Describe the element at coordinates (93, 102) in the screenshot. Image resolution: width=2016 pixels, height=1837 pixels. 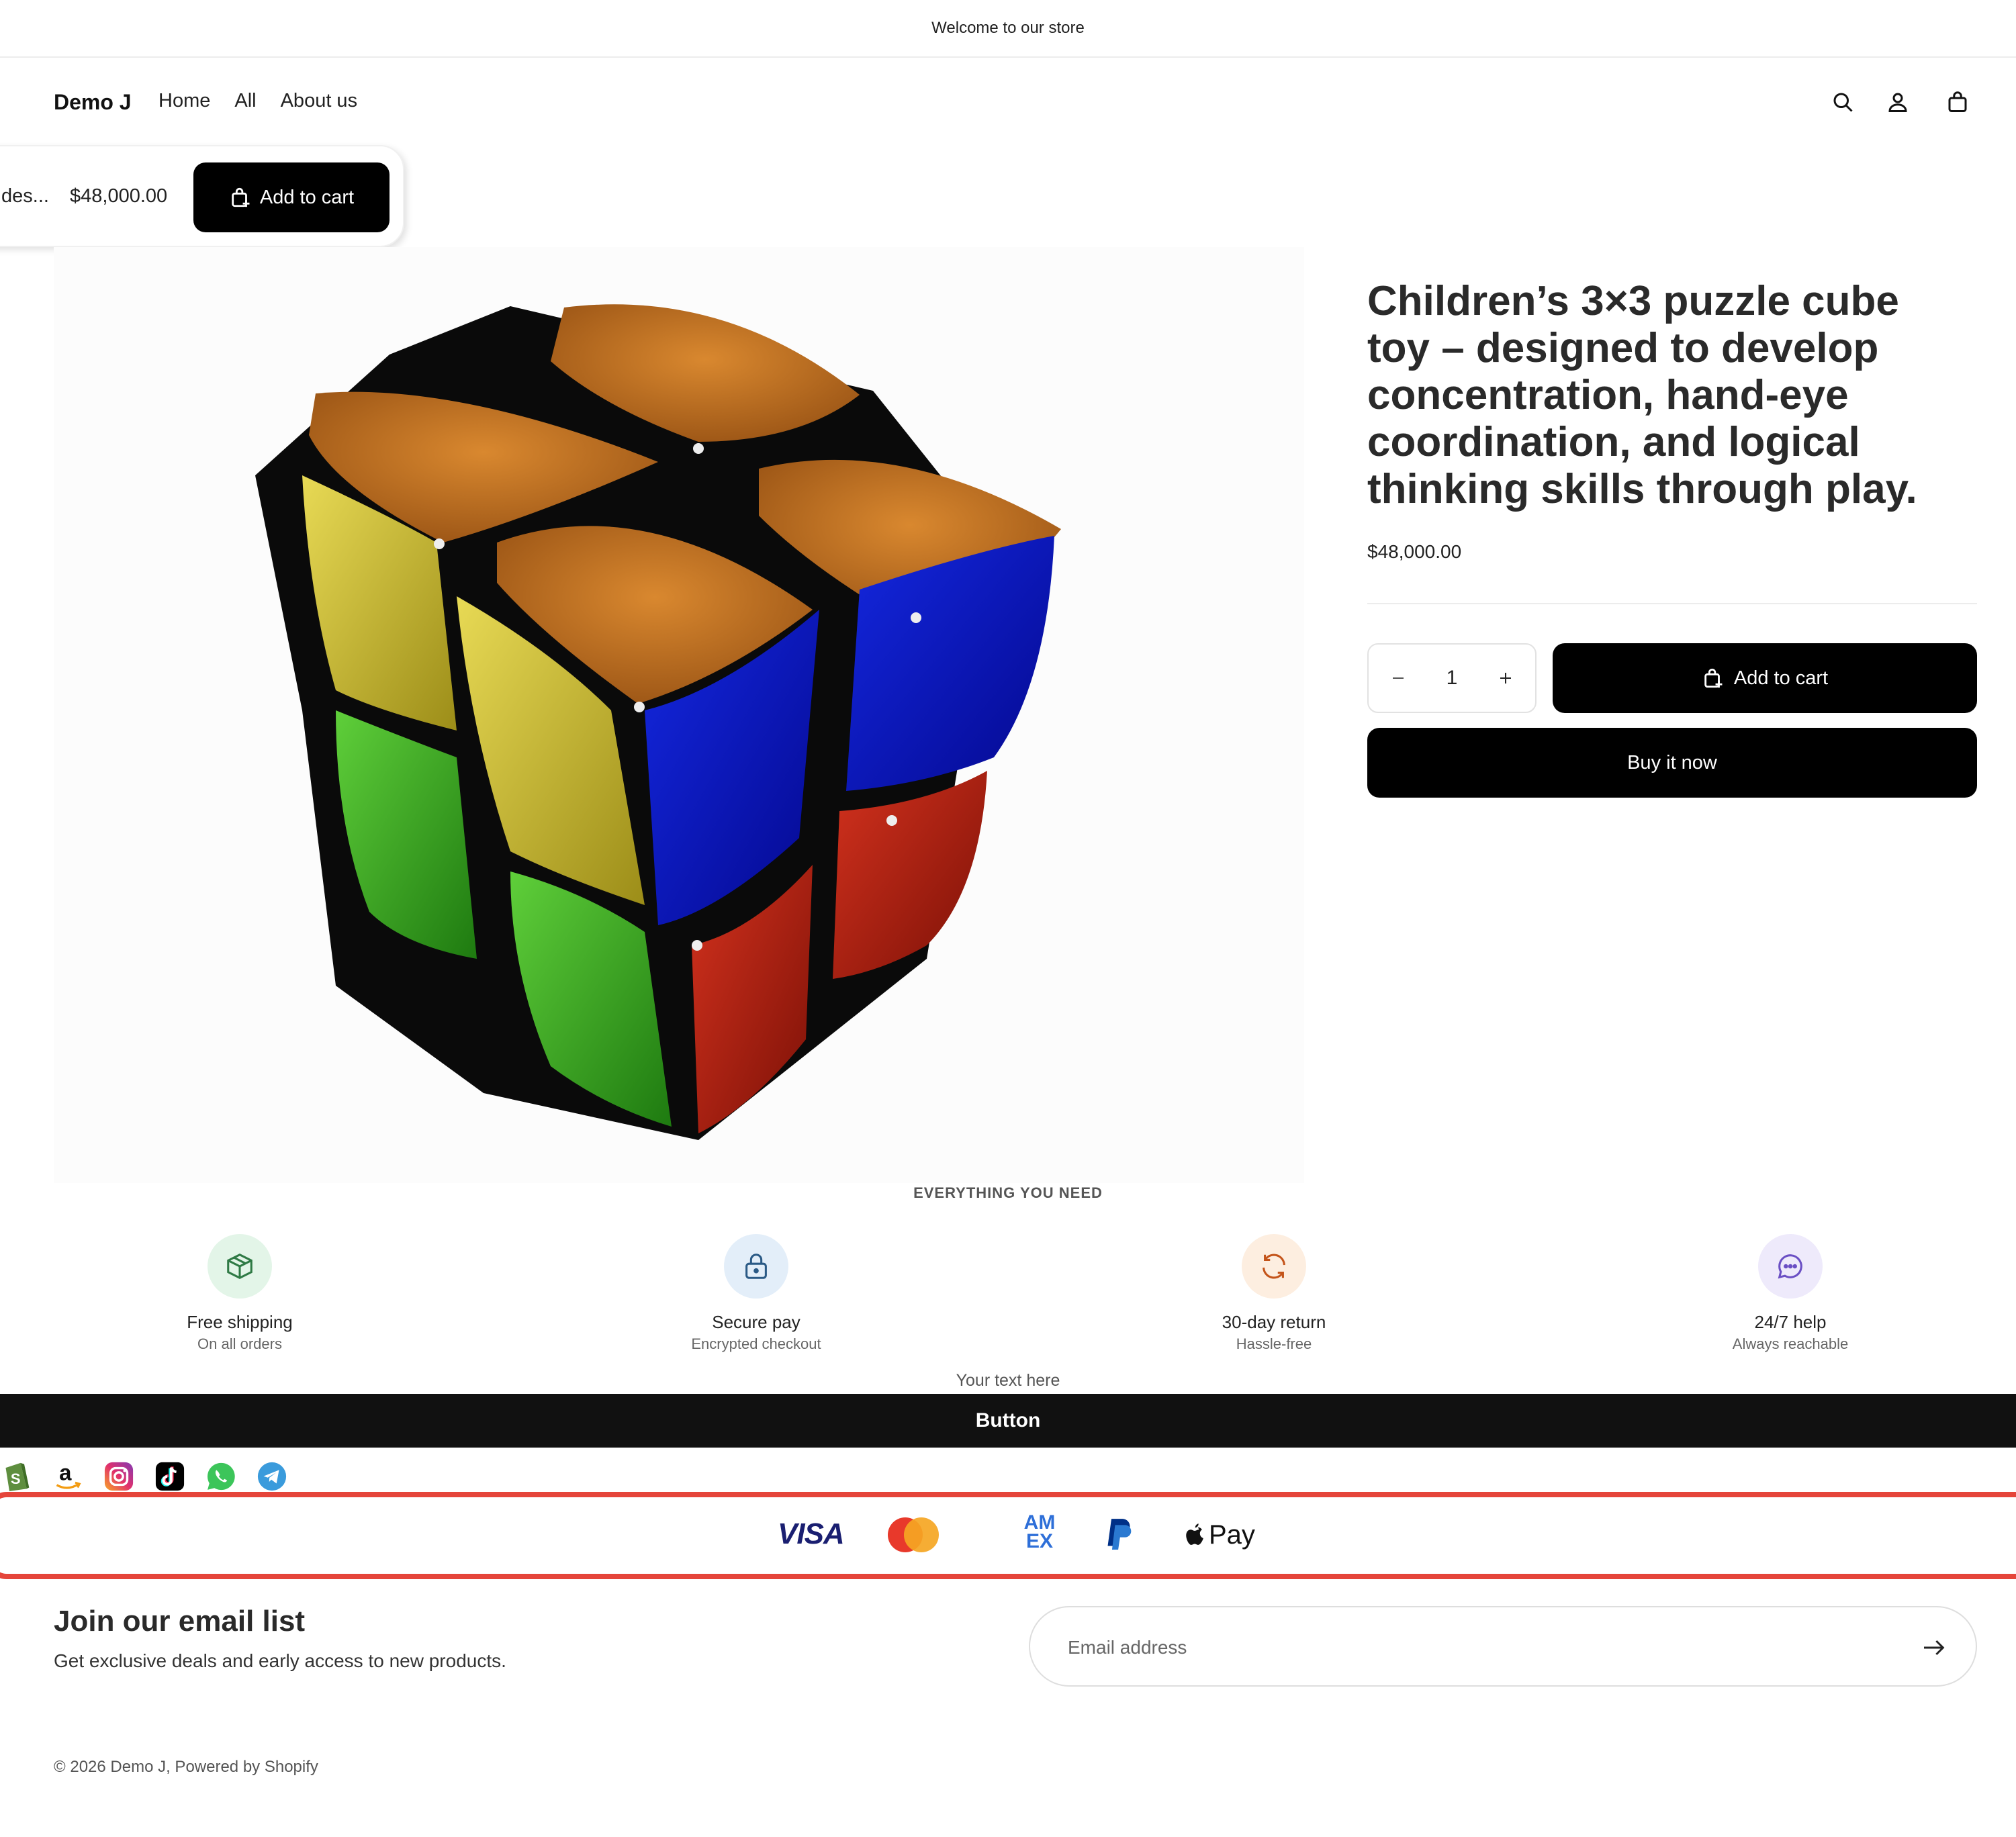
I see `store-logo: Demo J` at that location.